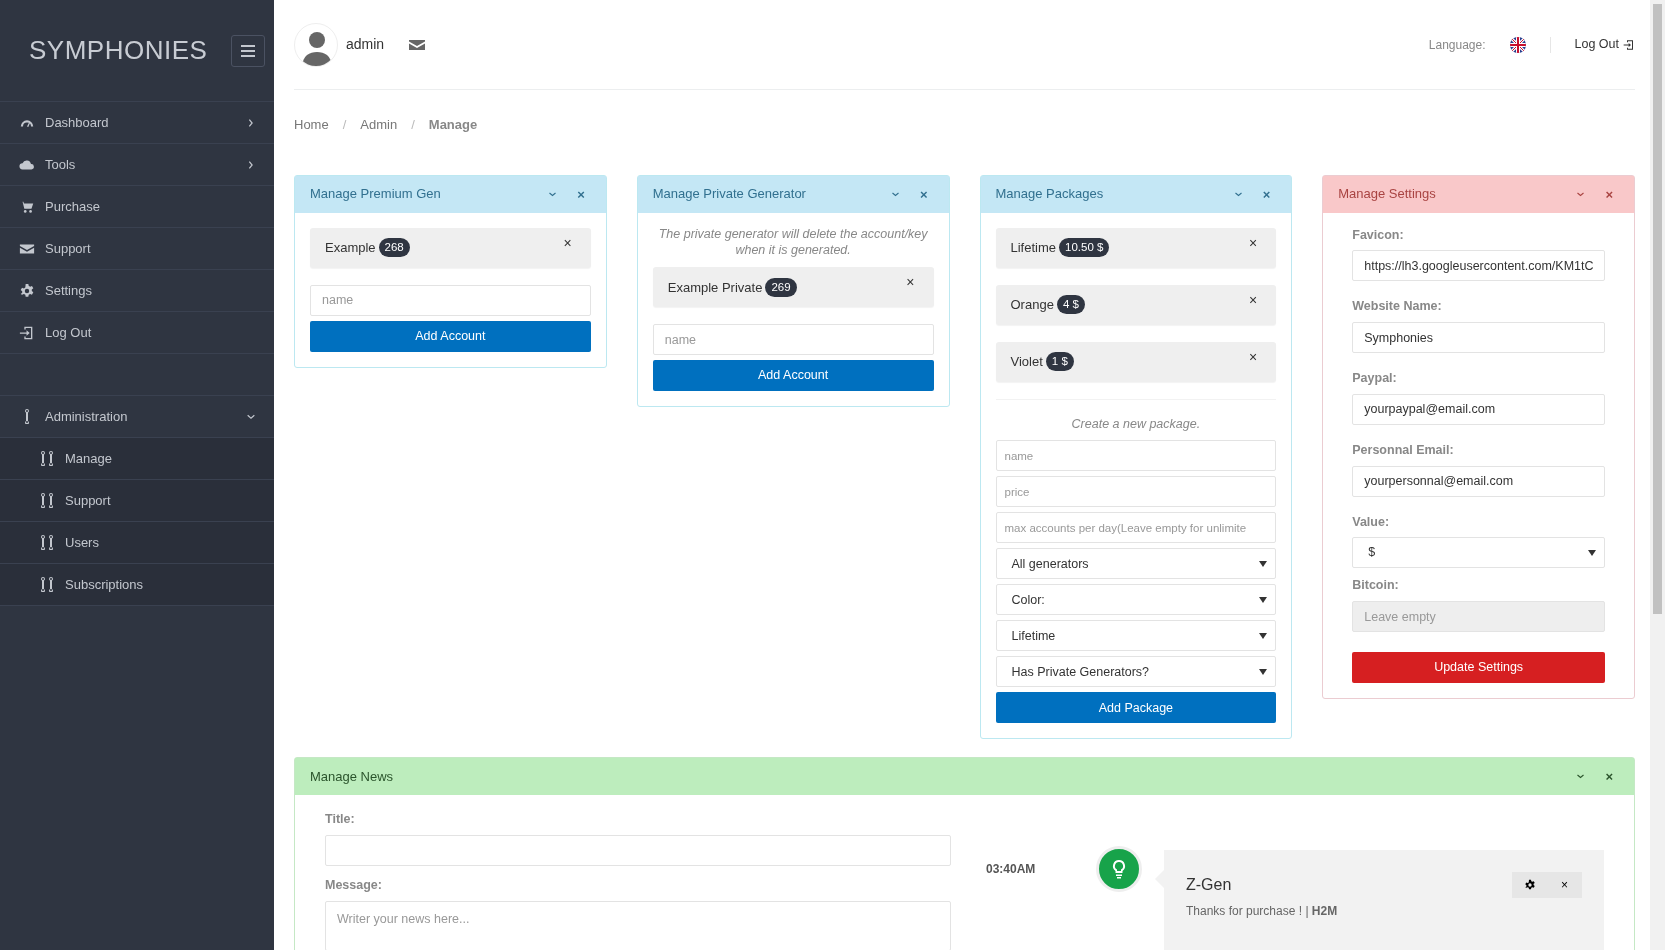 The height and width of the screenshot is (950, 1665). Describe the element at coordinates (118, 50) in the screenshot. I see `brand-logo: SYMPHONIES` at that location.